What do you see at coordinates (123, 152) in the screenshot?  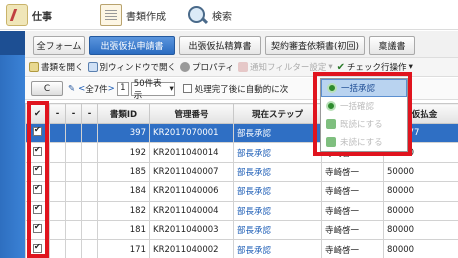 I see `cell-document-id: 192` at bounding box center [123, 152].